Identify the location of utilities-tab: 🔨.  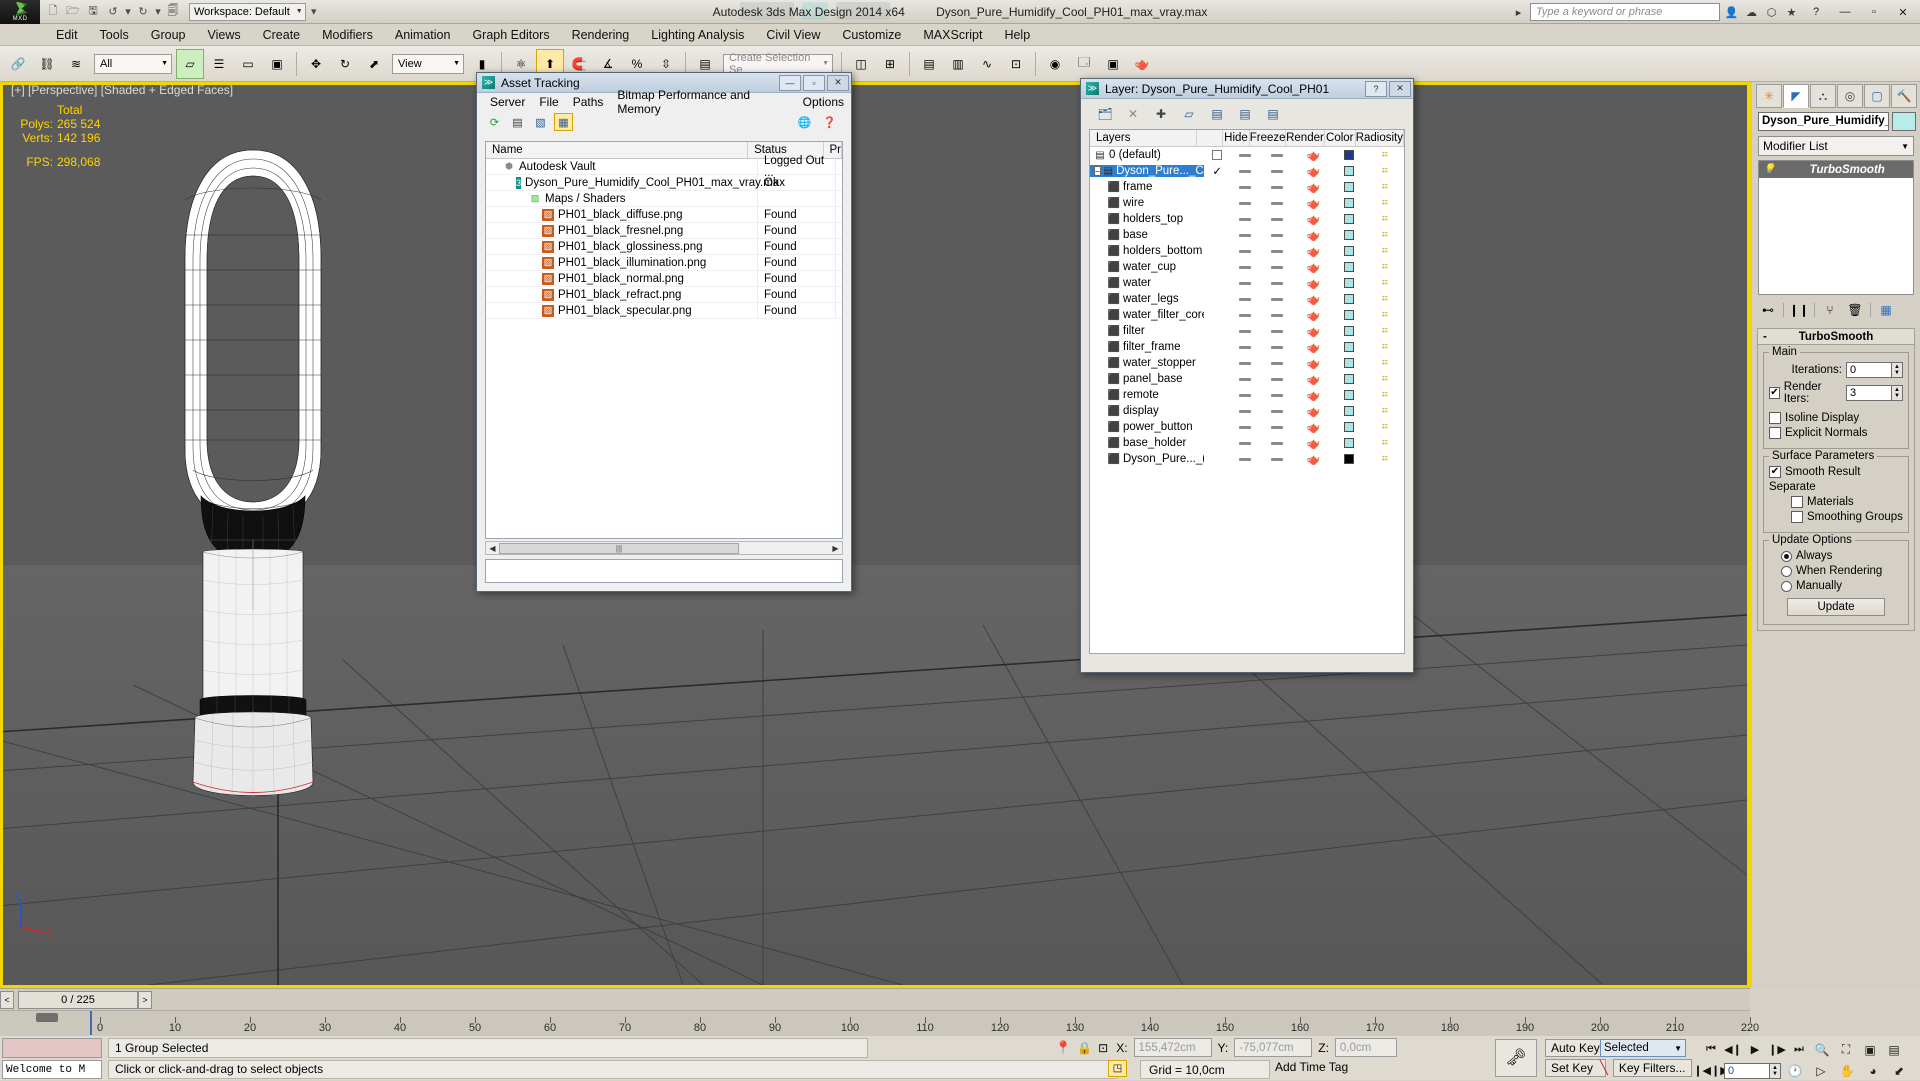
(1904, 96).